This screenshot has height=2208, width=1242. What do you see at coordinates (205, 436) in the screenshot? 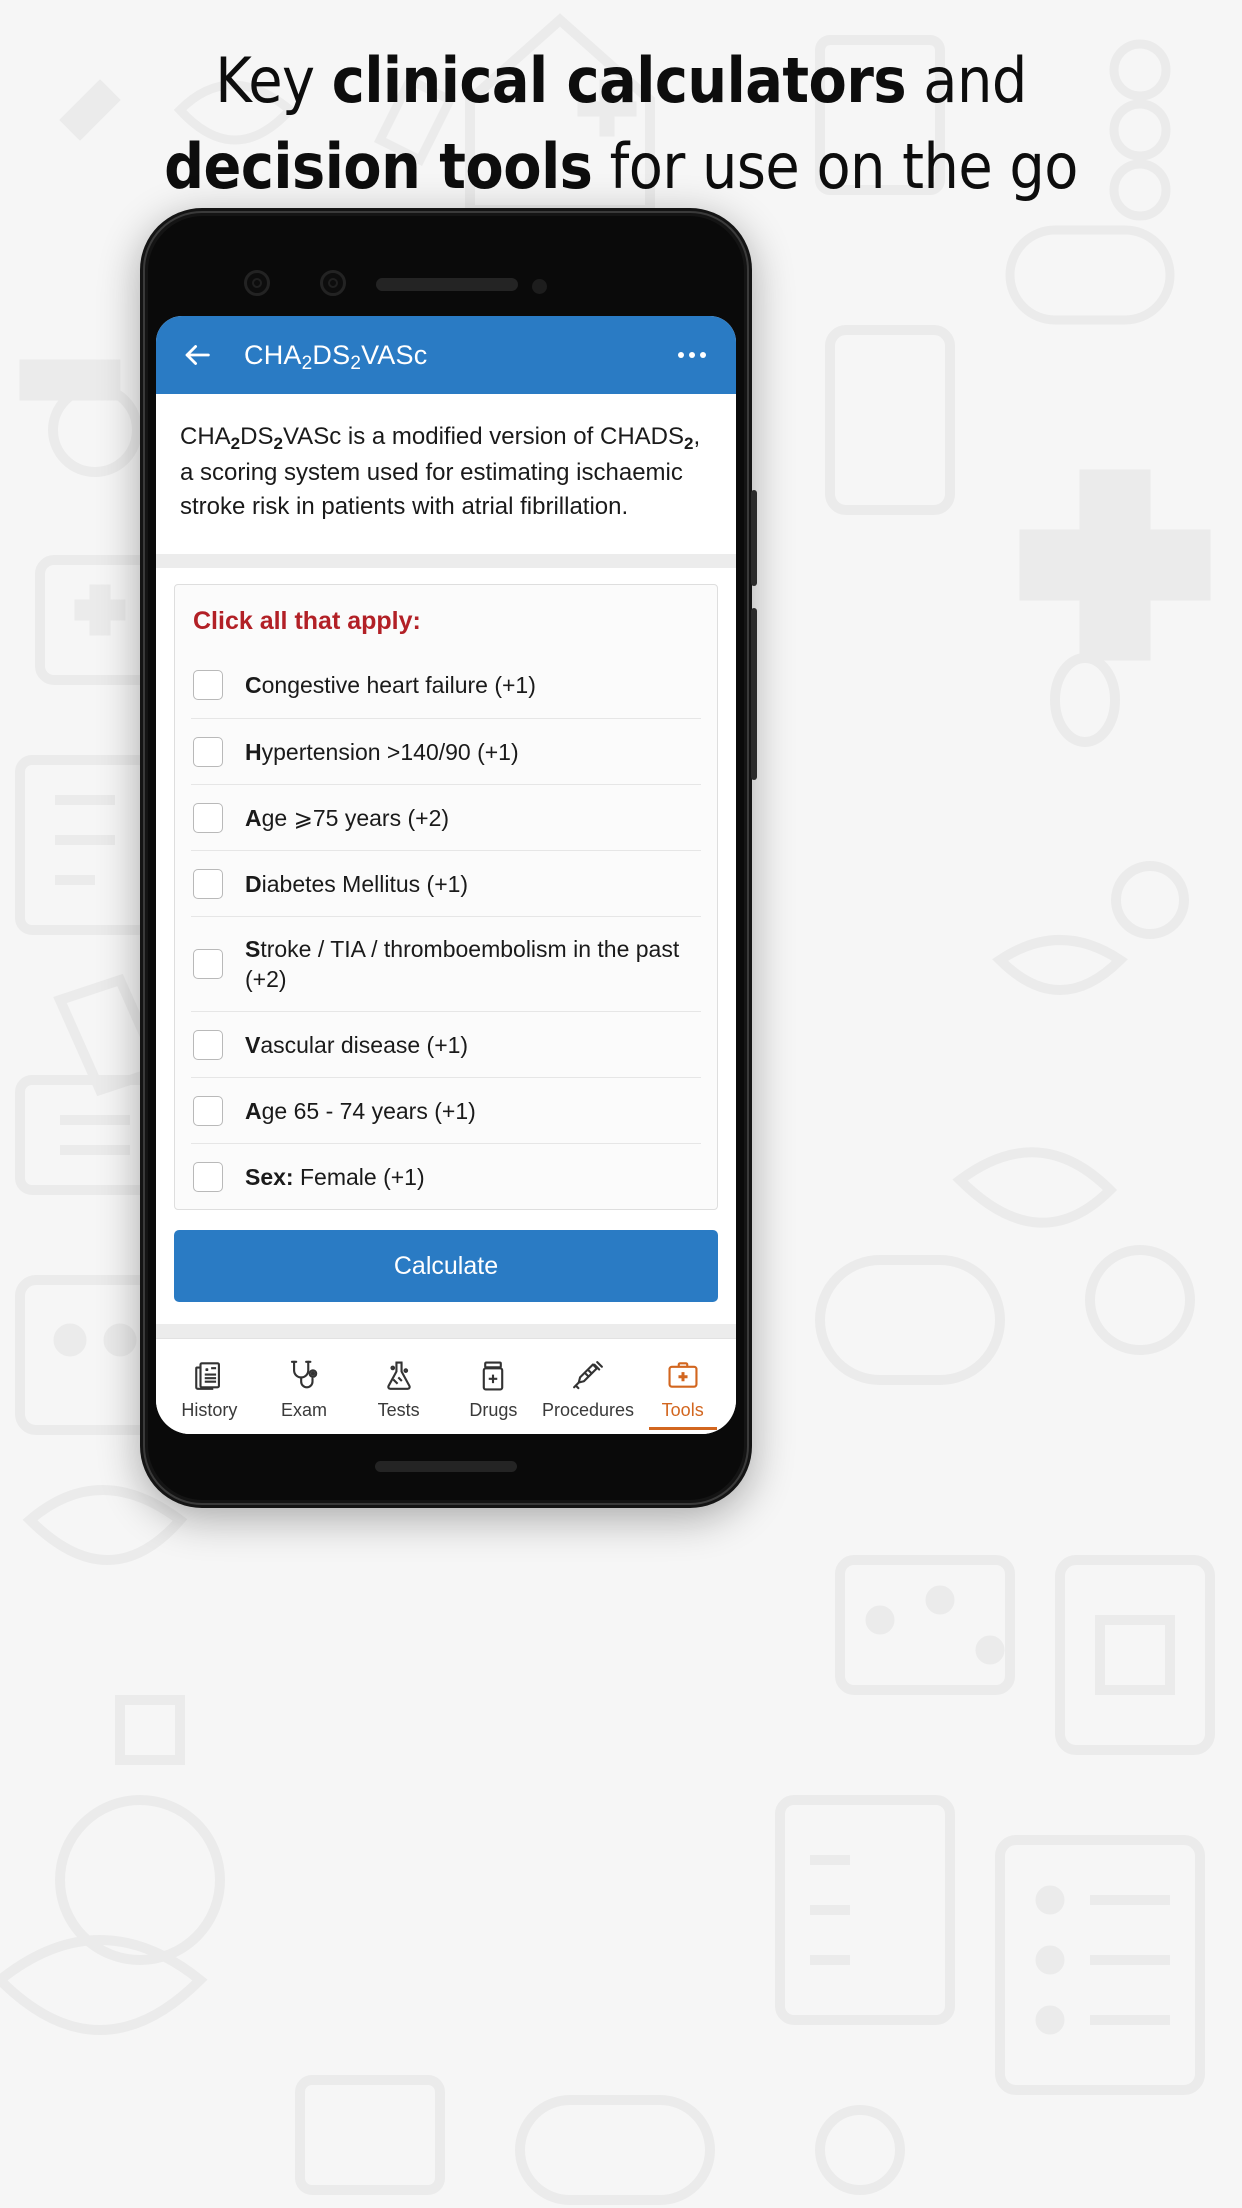
I see `description-part-1: CHA` at bounding box center [205, 436].